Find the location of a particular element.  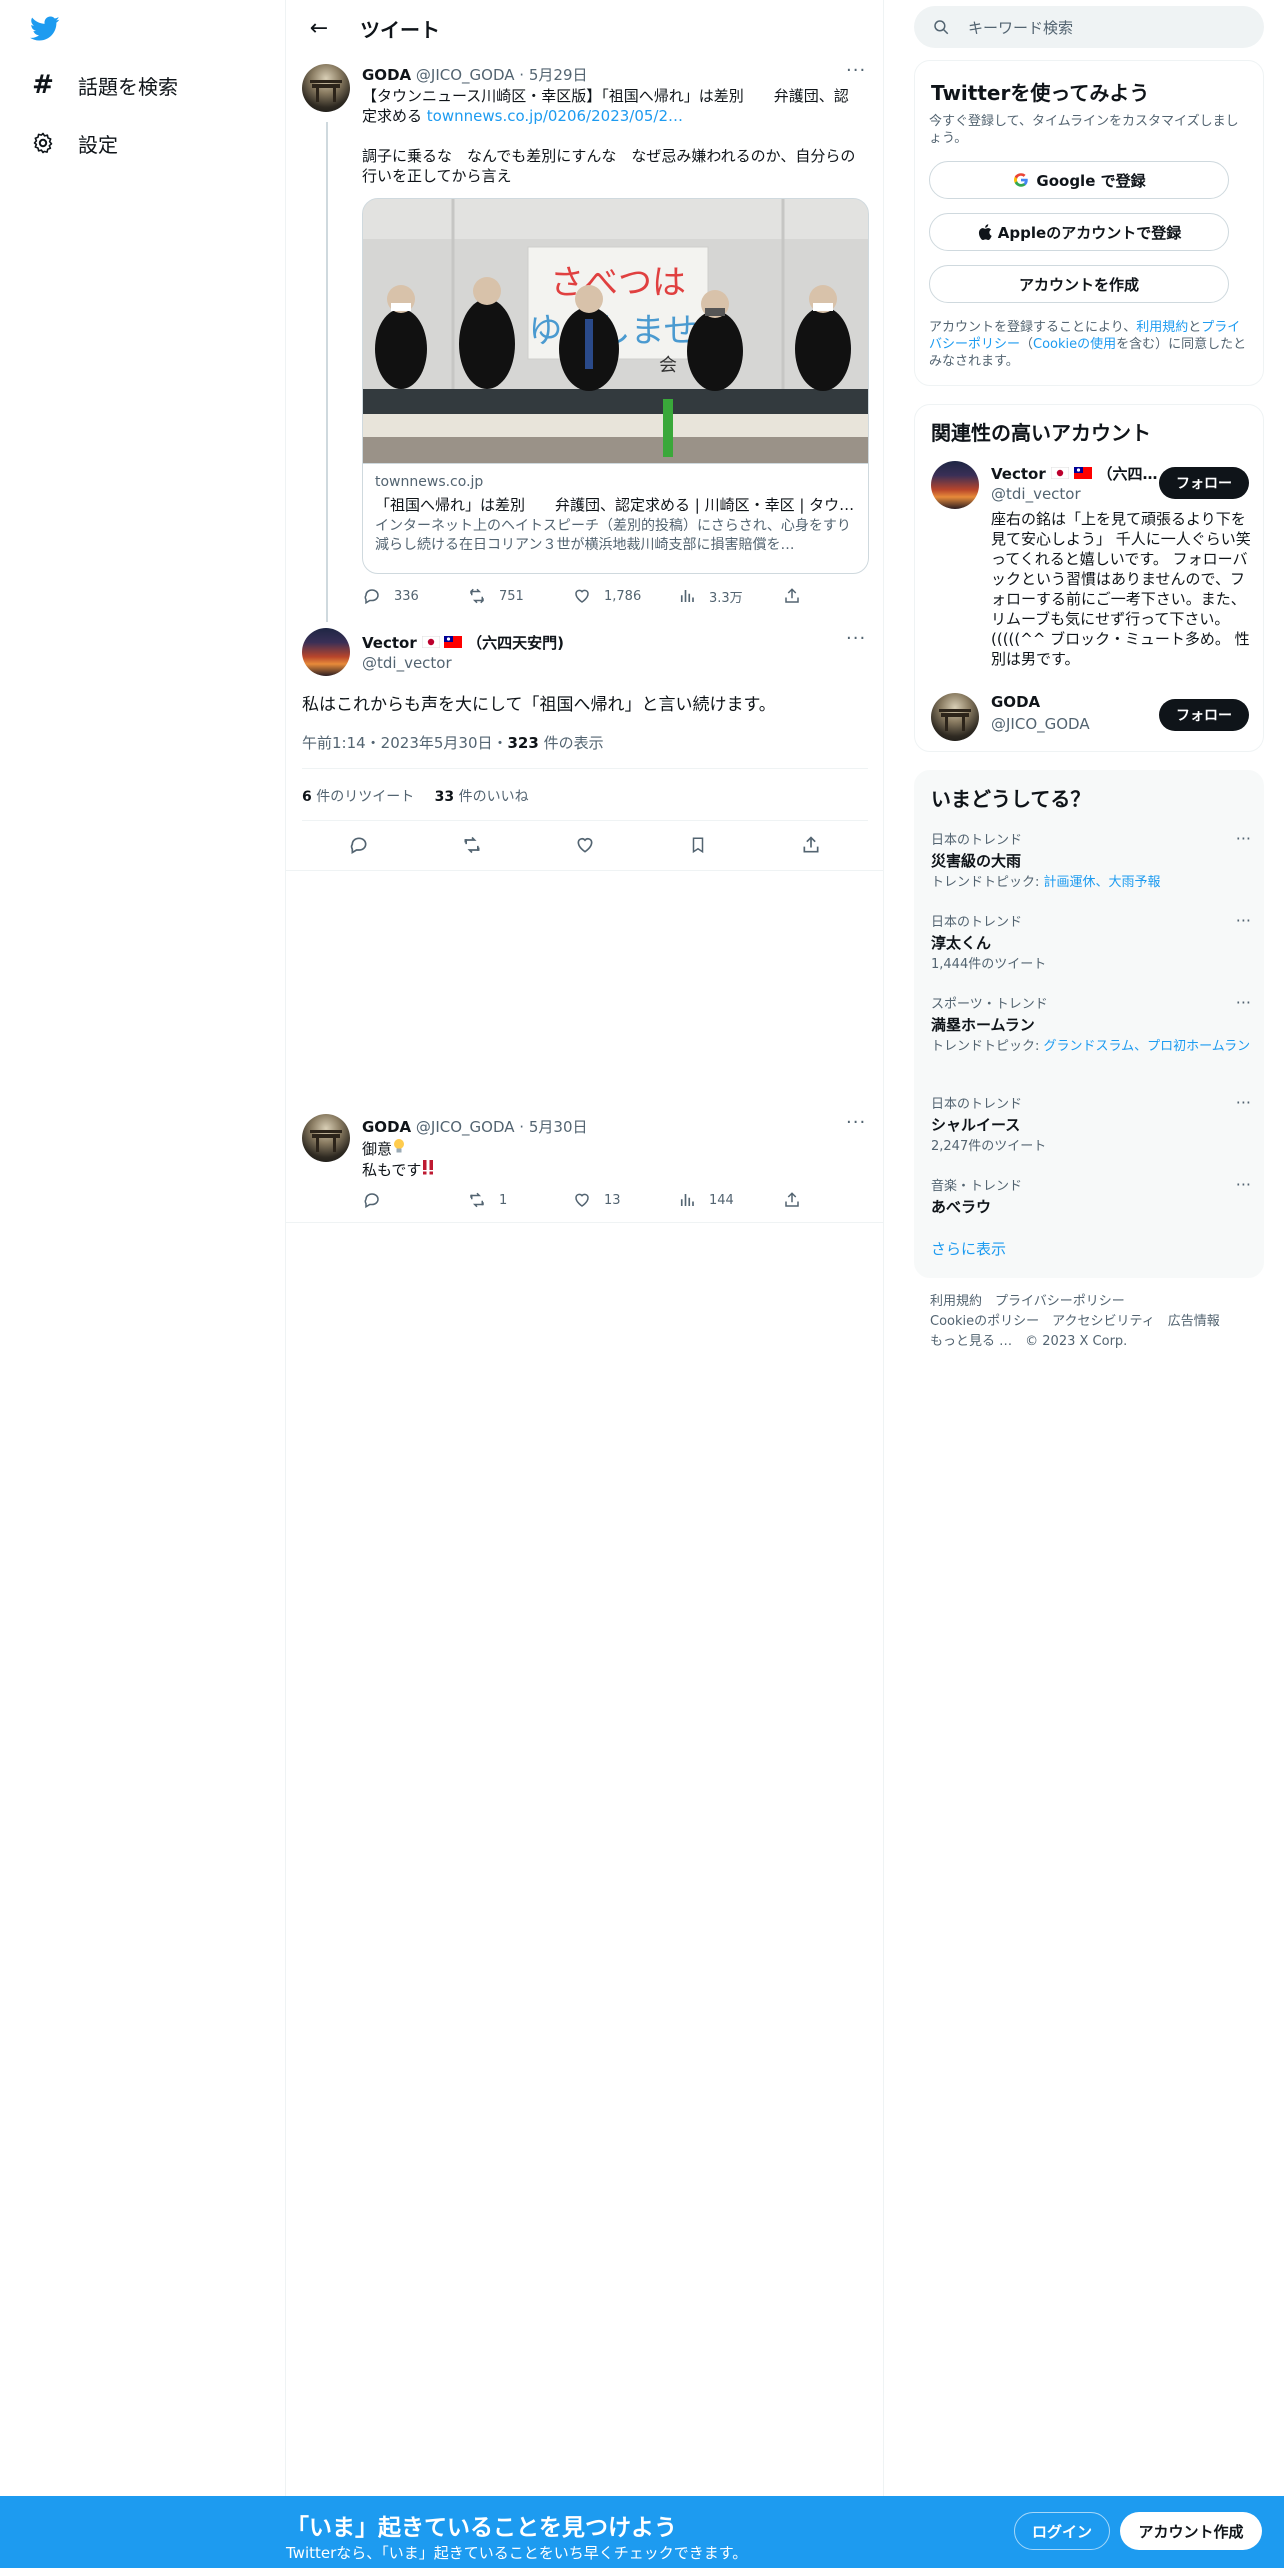

like-button: 13 is located at coordinates (624, 1200).